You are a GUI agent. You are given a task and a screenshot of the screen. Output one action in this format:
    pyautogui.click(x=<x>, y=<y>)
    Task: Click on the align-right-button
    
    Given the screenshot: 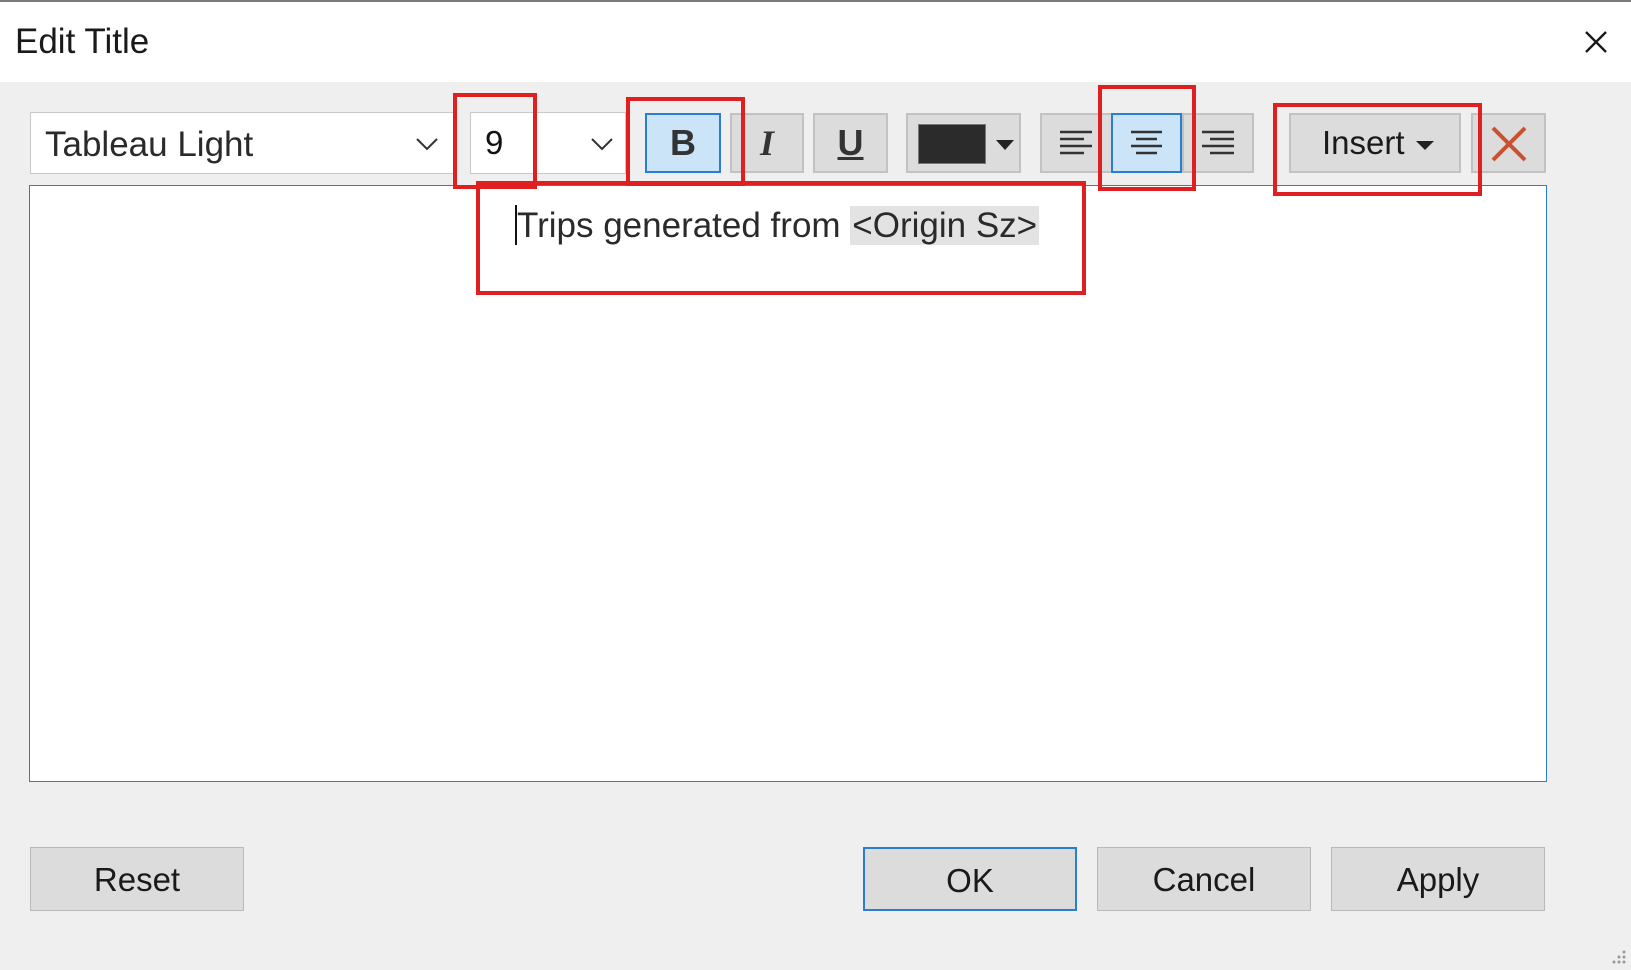 What is the action you would take?
    pyautogui.click(x=1218, y=143)
    